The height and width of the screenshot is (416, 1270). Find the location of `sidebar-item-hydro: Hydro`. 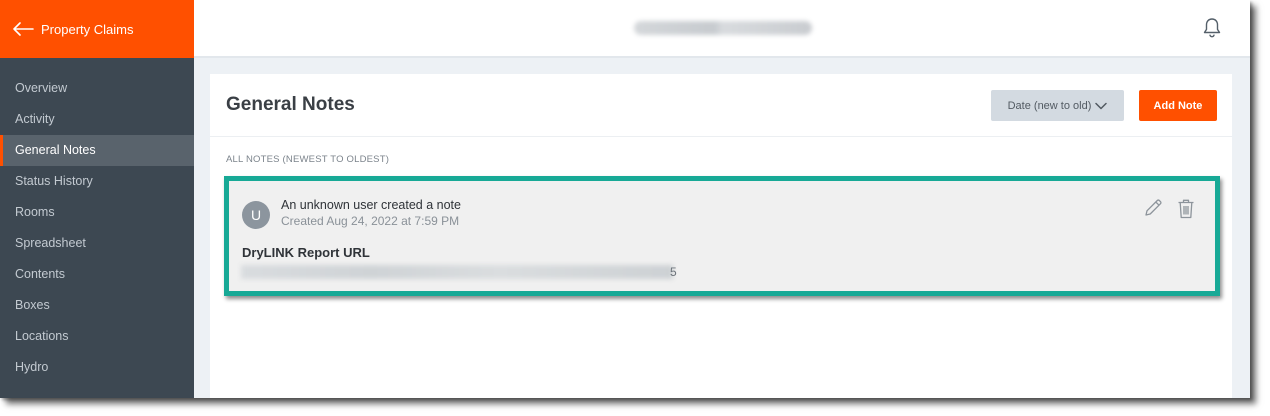

sidebar-item-hydro: Hydro is located at coordinates (97, 367).